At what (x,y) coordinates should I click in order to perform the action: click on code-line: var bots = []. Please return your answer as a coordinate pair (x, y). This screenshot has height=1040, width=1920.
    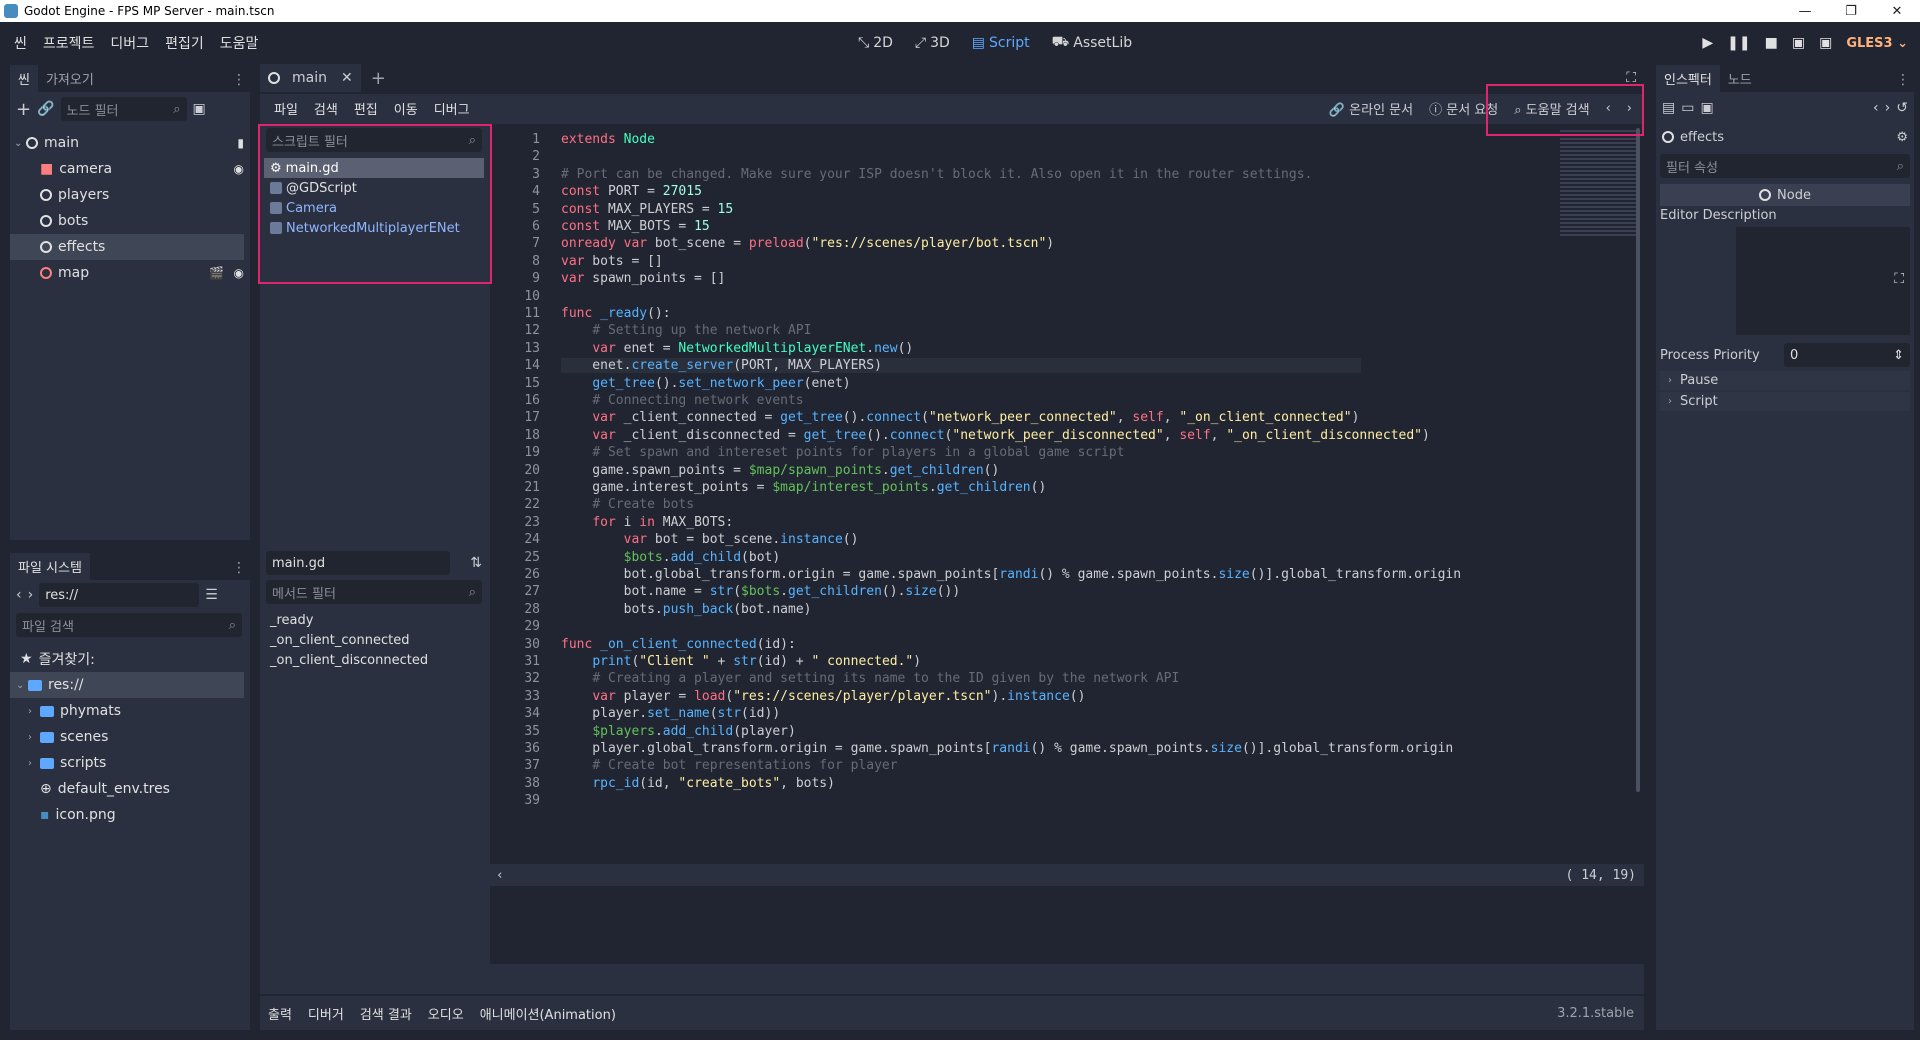
    Looking at the image, I should click on (612, 261).